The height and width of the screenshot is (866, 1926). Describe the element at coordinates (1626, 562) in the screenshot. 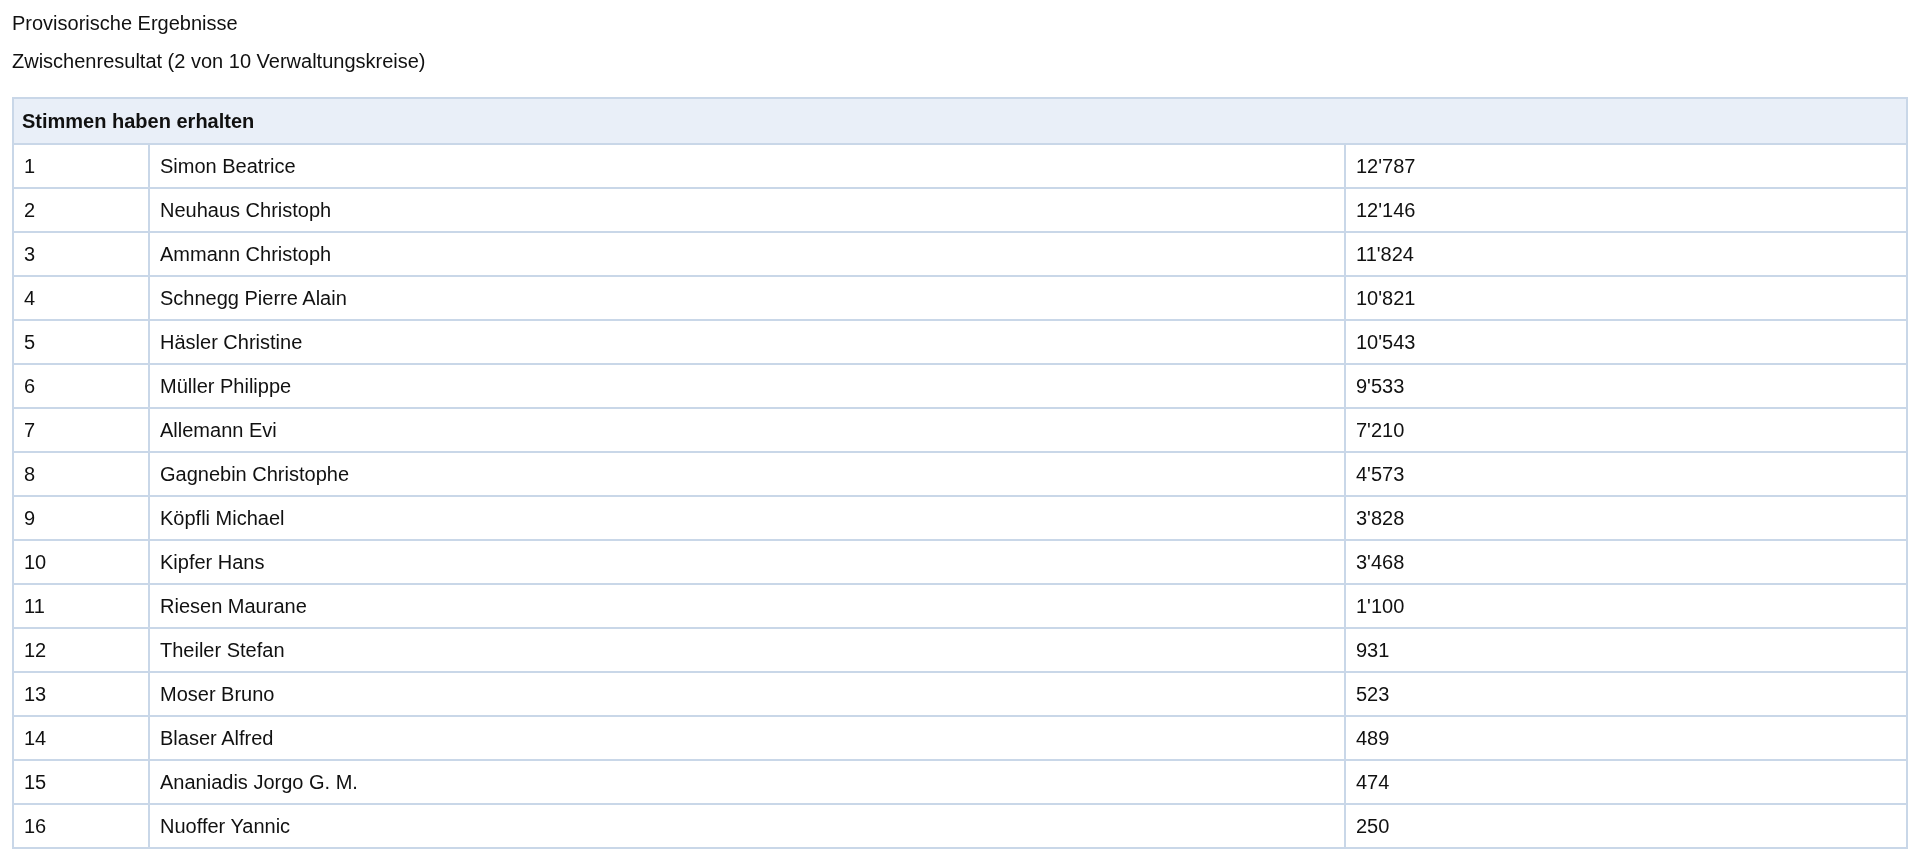

I see `votes-cell: 3'468` at that location.